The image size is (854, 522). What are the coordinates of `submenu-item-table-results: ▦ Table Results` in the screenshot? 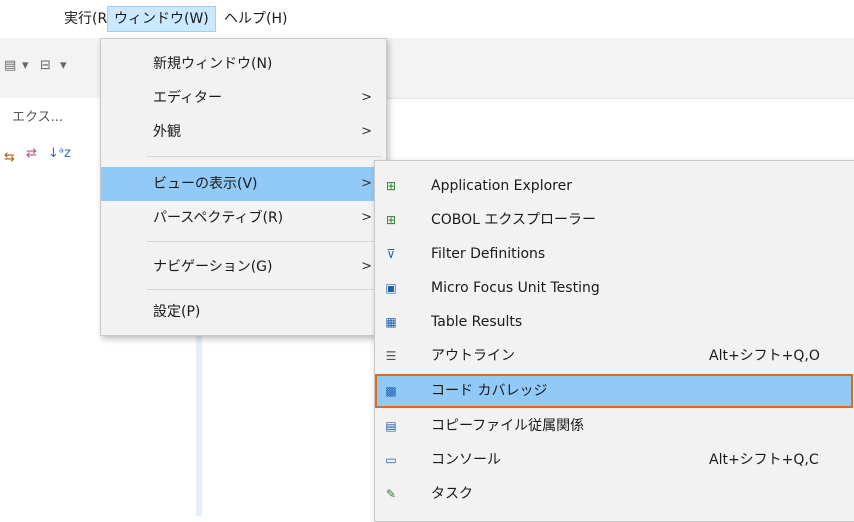 It's located at (614, 322).